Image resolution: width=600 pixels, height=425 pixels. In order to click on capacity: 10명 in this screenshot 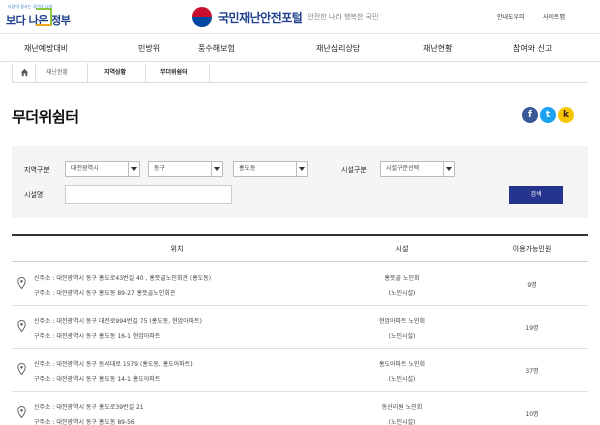, I will do `click(532, 414)`.